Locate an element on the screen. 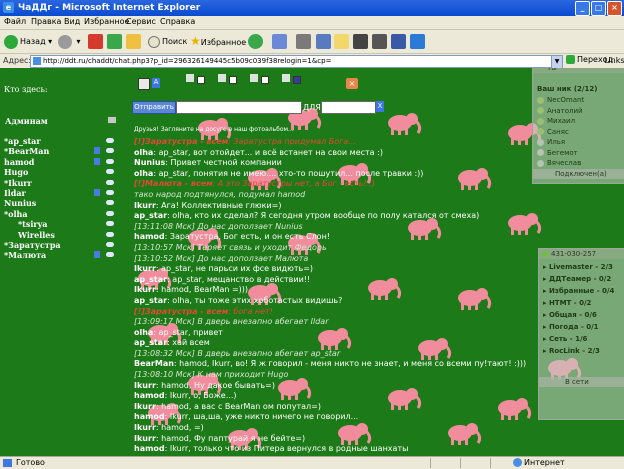 The width and height of the screenshot is (624, 469). refresh-icon is located at coordinates (114, 41).